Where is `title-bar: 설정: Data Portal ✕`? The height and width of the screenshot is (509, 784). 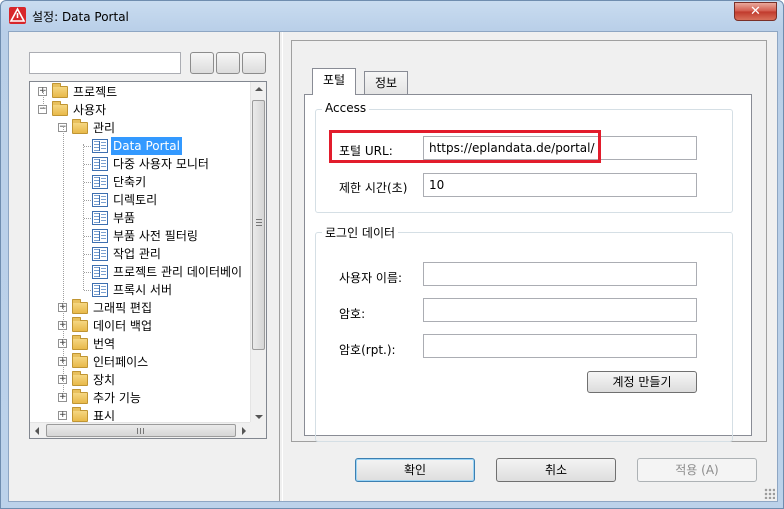 title-bar: 설정: Data Portal ✕ is located at coordinates (392, 16).